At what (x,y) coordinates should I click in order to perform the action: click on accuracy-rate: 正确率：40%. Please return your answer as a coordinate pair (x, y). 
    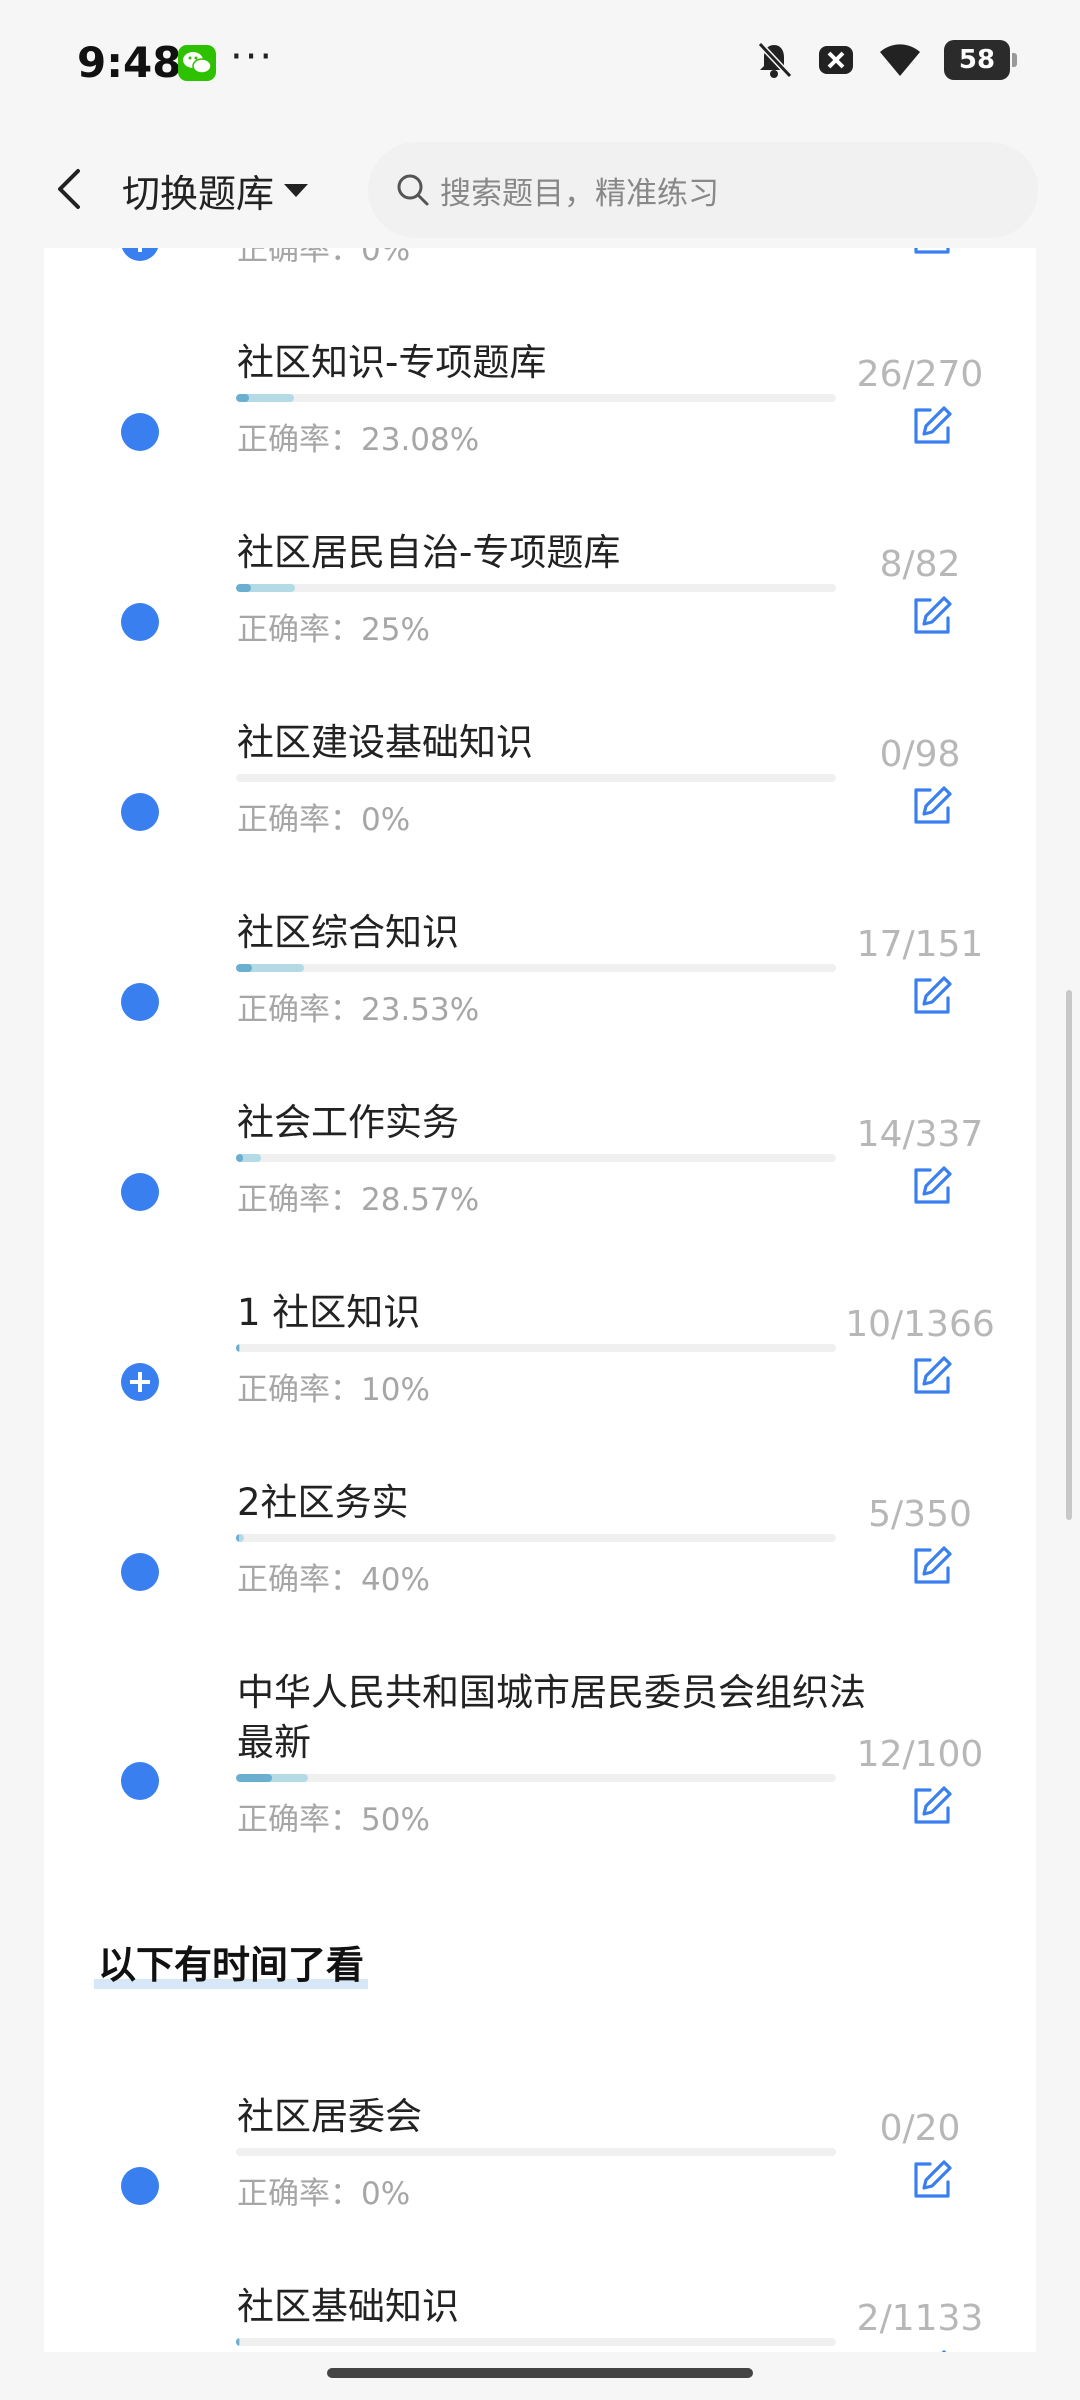
    Looking at the image, I should click on (333, 1576).